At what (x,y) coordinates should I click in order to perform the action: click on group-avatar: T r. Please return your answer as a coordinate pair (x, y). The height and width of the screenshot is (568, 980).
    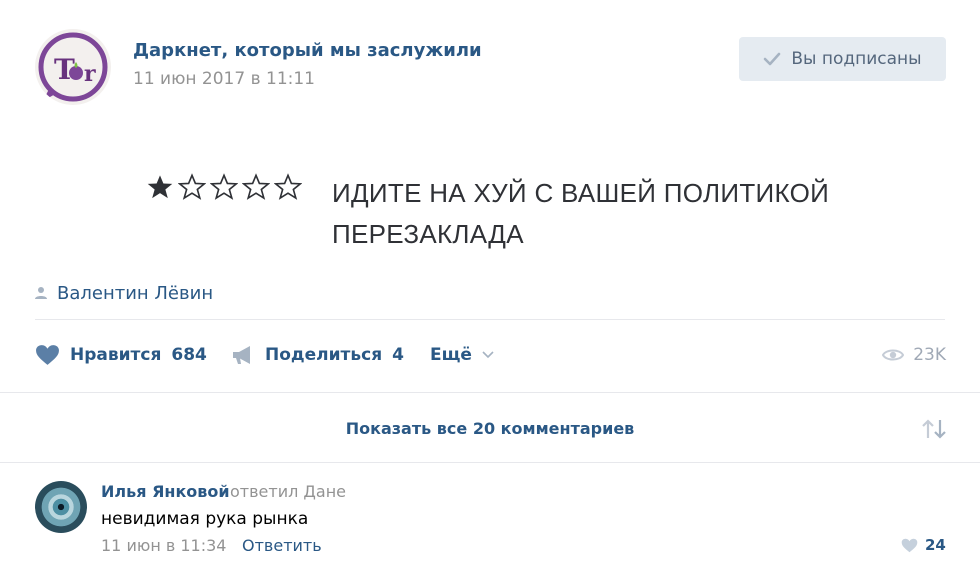
    Looking at the image, I should click on (73, 67).